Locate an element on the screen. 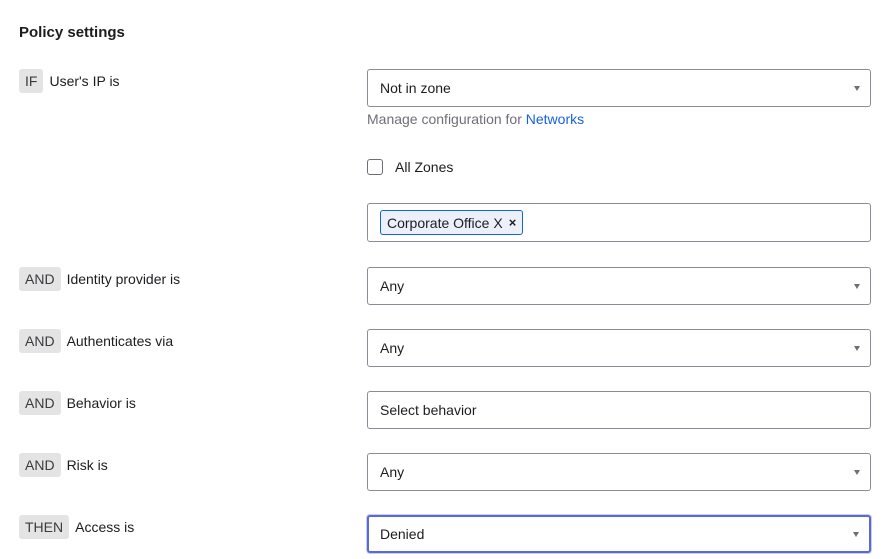 The image size is (884, 559). all-zones-checkbox is located at coordinates (375, 167).